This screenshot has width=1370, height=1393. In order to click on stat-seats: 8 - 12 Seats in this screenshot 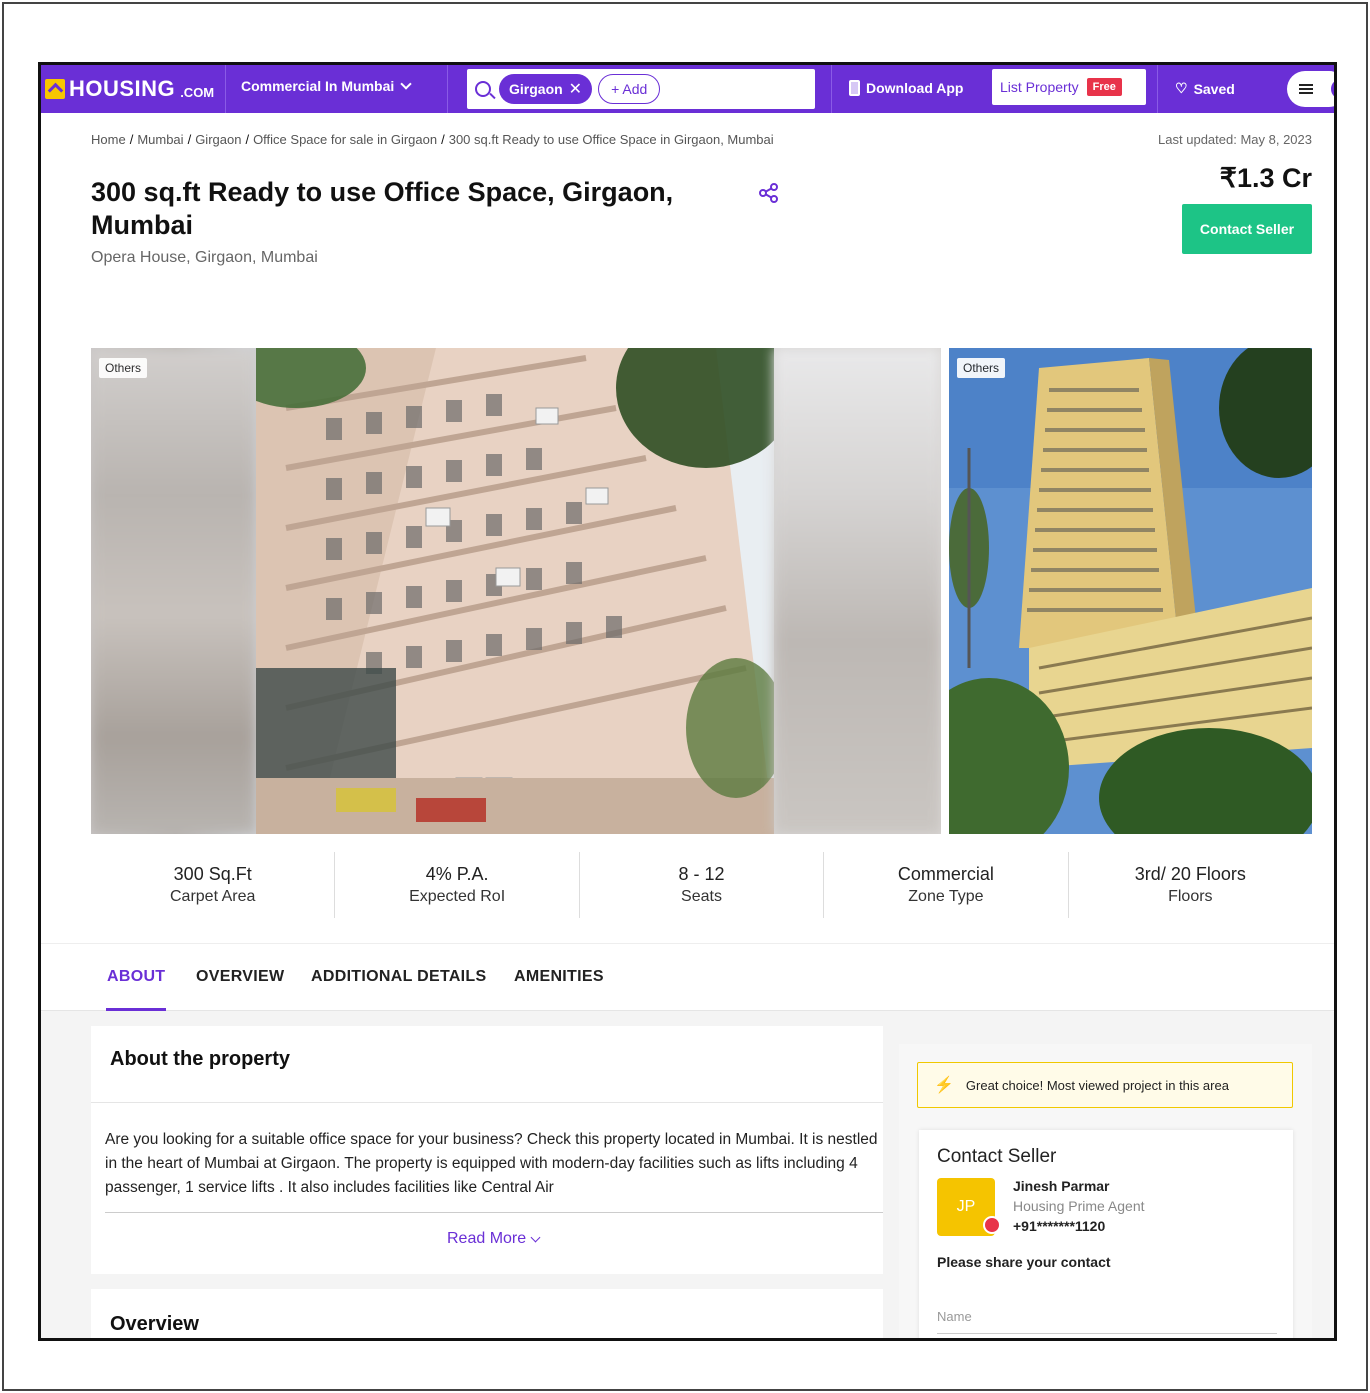, I will do `click(702, 885)`.